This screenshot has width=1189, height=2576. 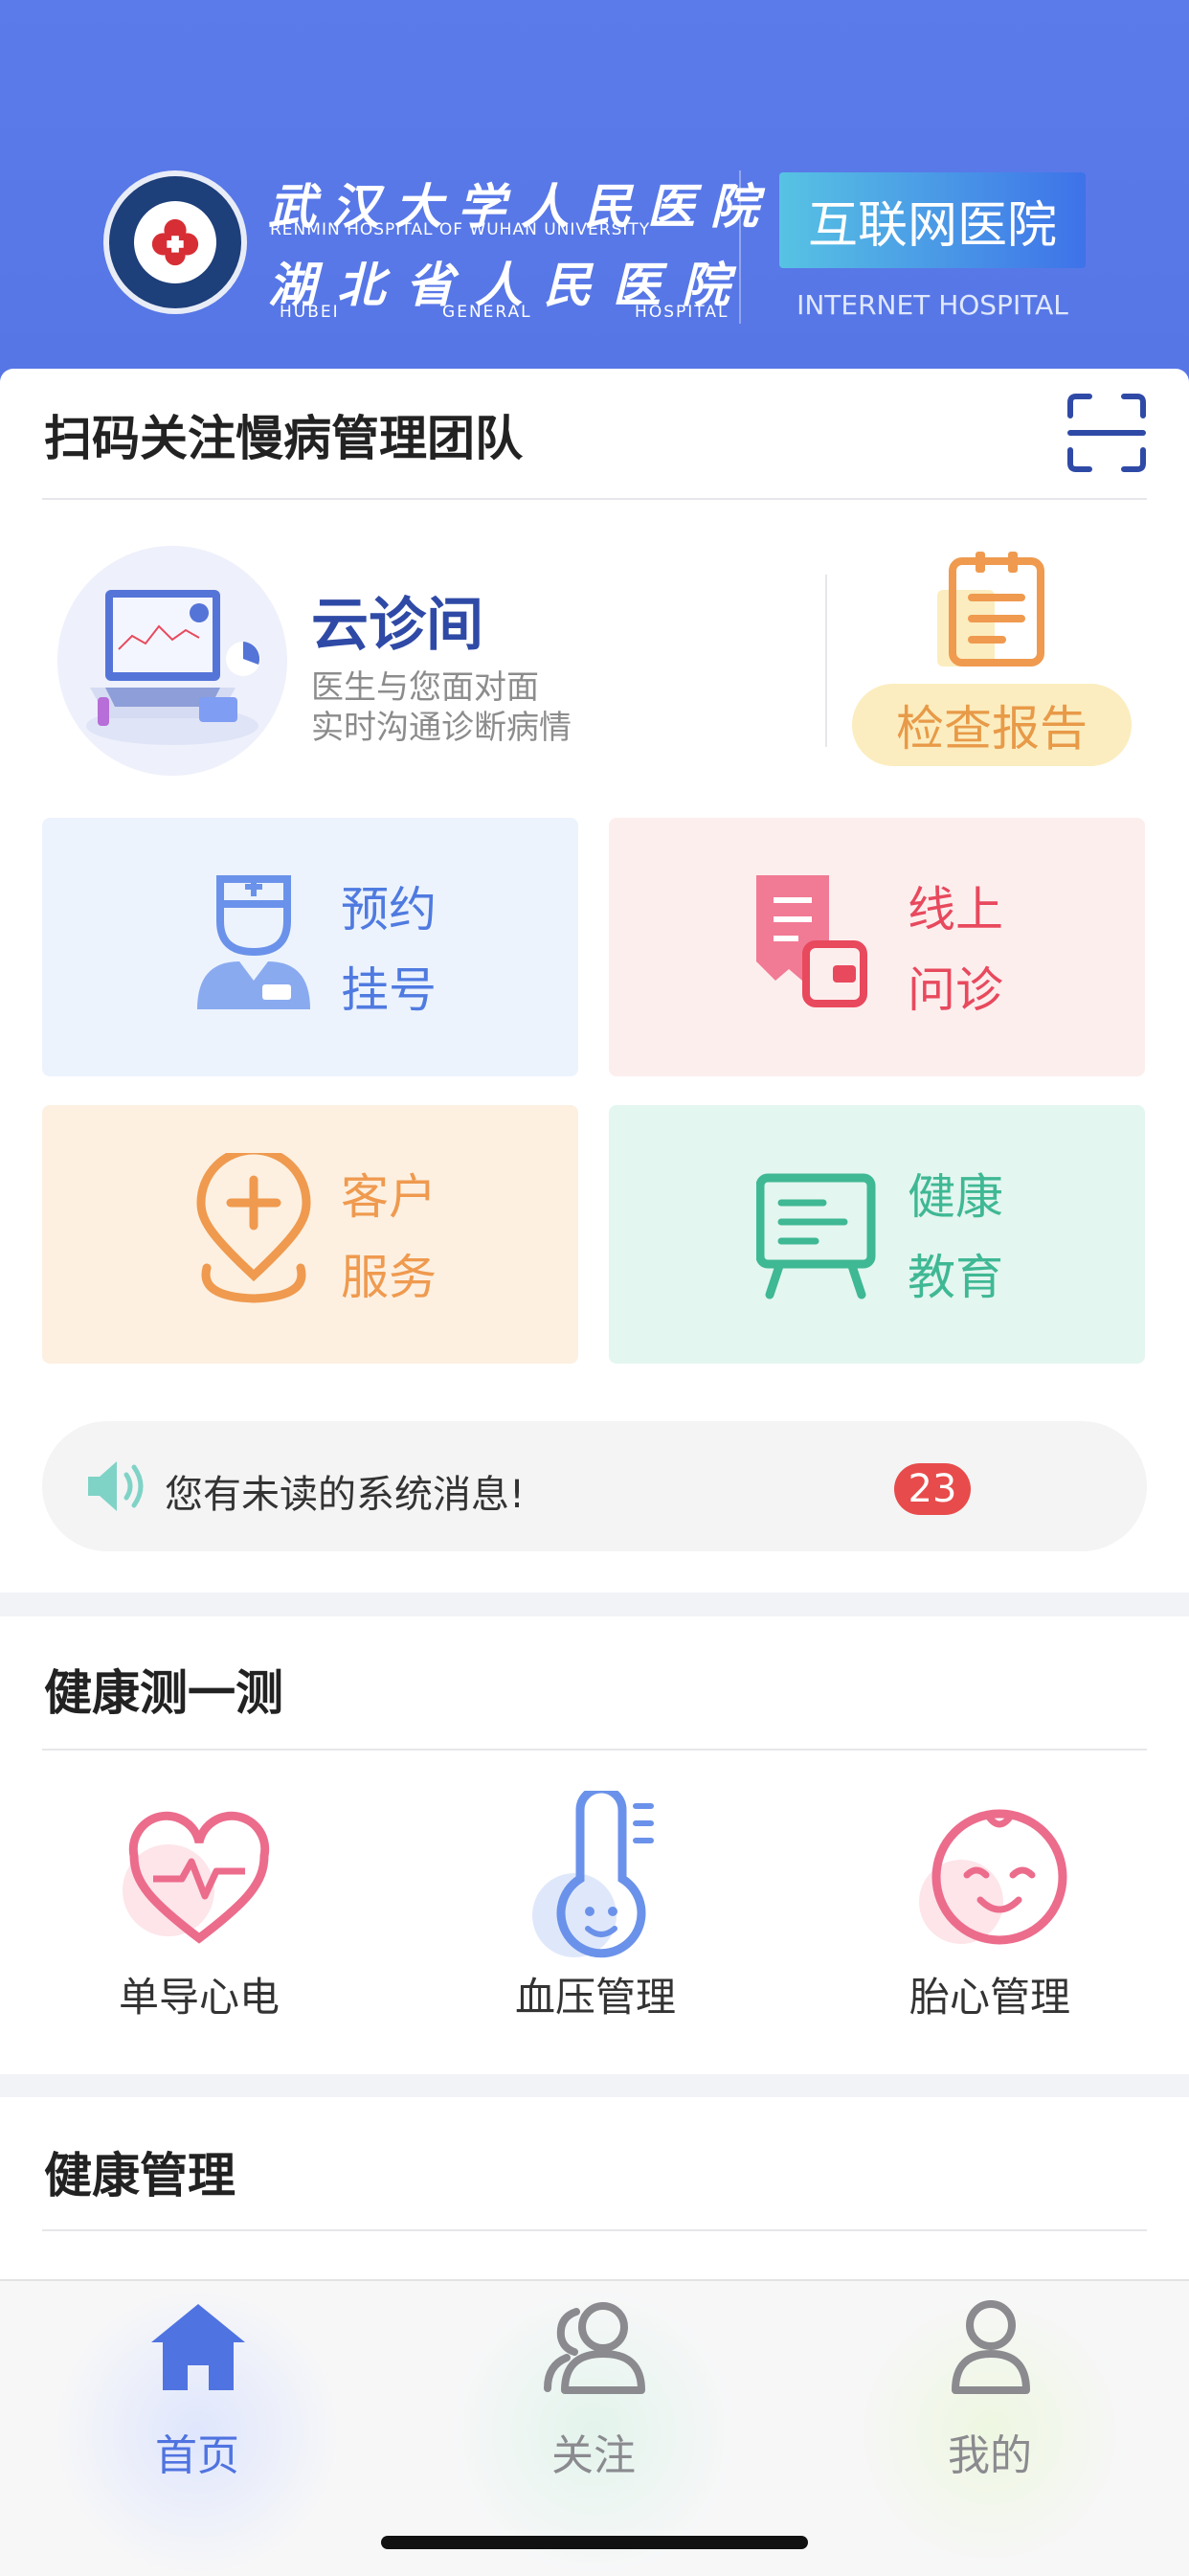 What do you see at coordinates (932, 220) in the screenshot?
I see `internet-hospital-badge: 互联网医院` at bounding box center [932, 220].